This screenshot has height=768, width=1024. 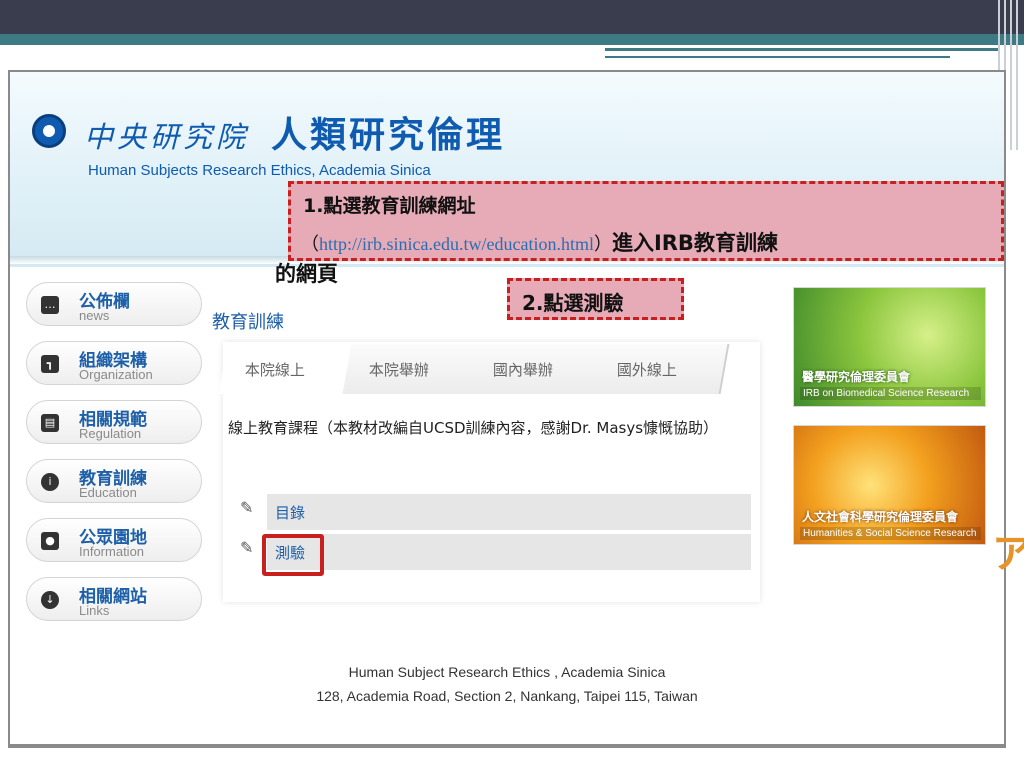 I want to click on list-item: 測驗, so click(x=509, y=552).